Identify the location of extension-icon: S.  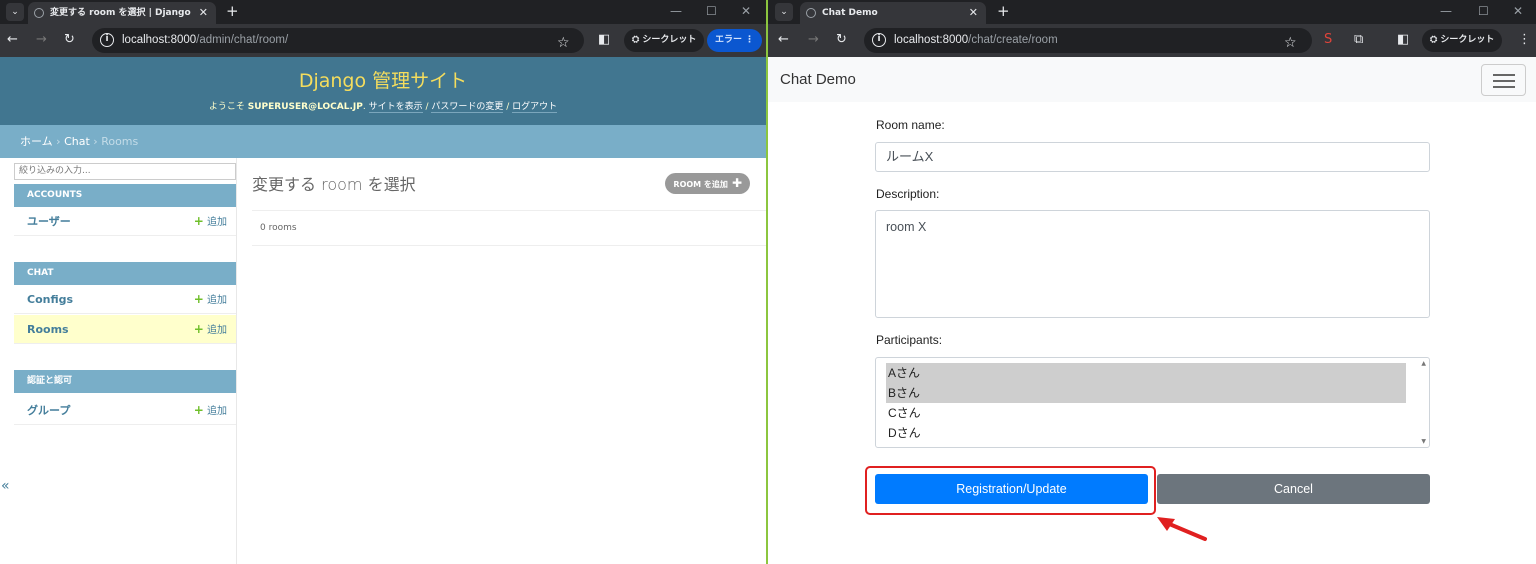
(1328, 40).